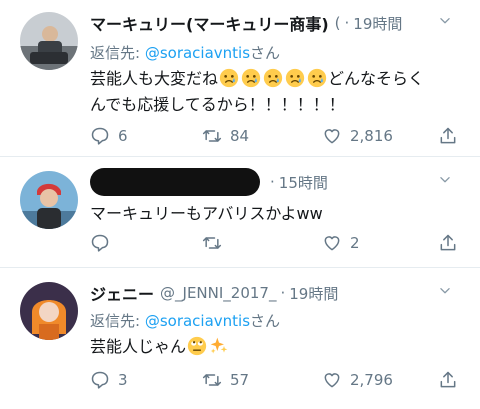 This screenshot has height=409, width=480. I want to click on tweet-header: ジェニー @_JENNI_2017_ · 19時間, so click(280, 293).